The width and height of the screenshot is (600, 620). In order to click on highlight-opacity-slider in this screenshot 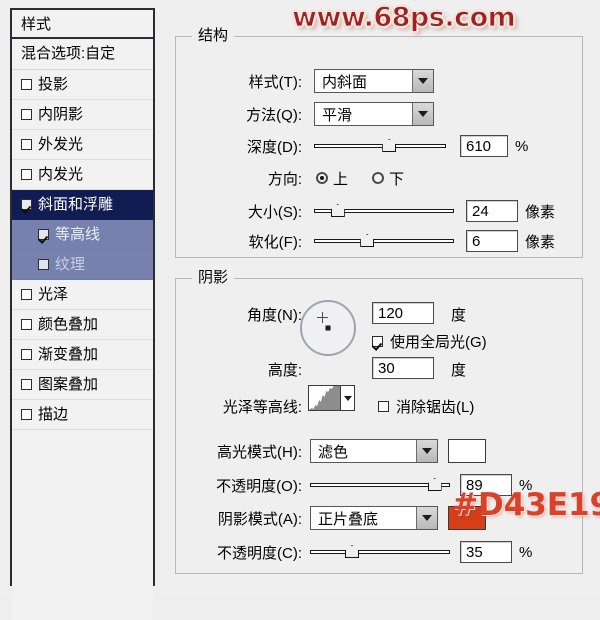, I will do `click(380, 485)`.